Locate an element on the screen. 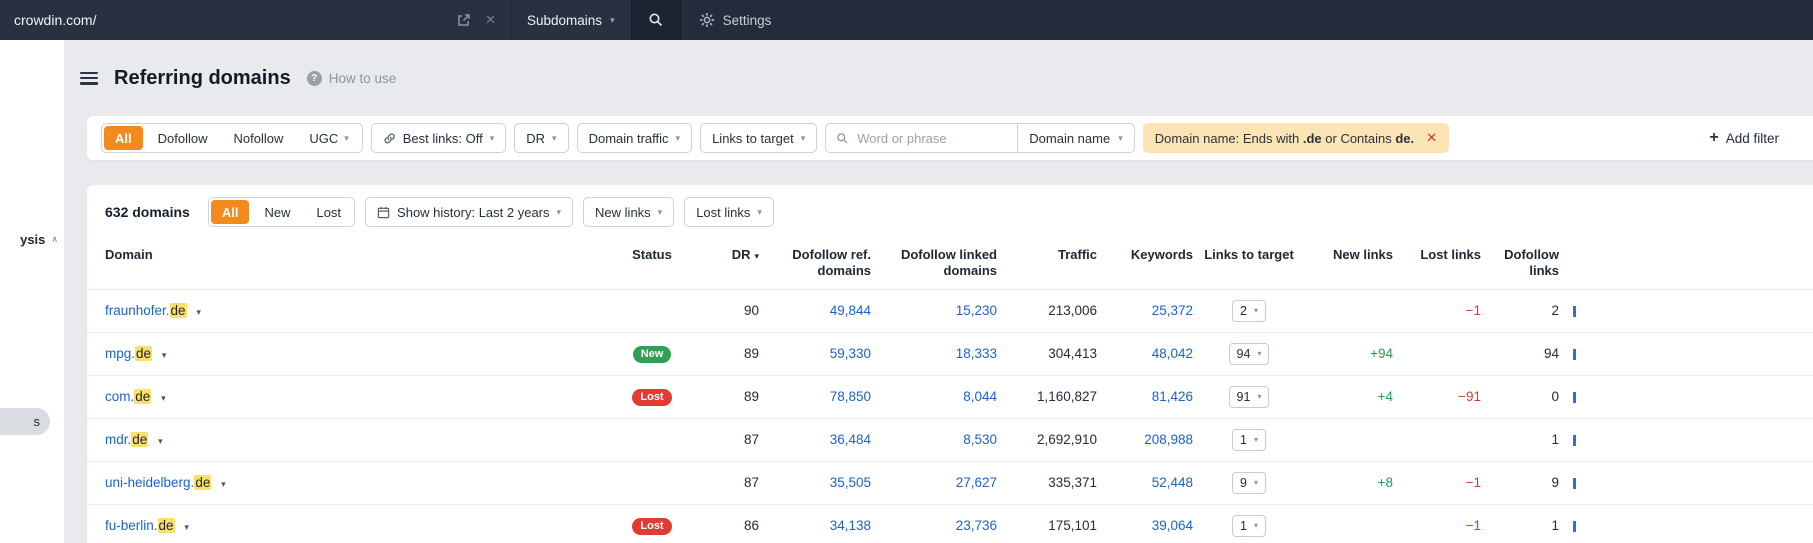  segment-all: All is located at coordinates (123, 138).